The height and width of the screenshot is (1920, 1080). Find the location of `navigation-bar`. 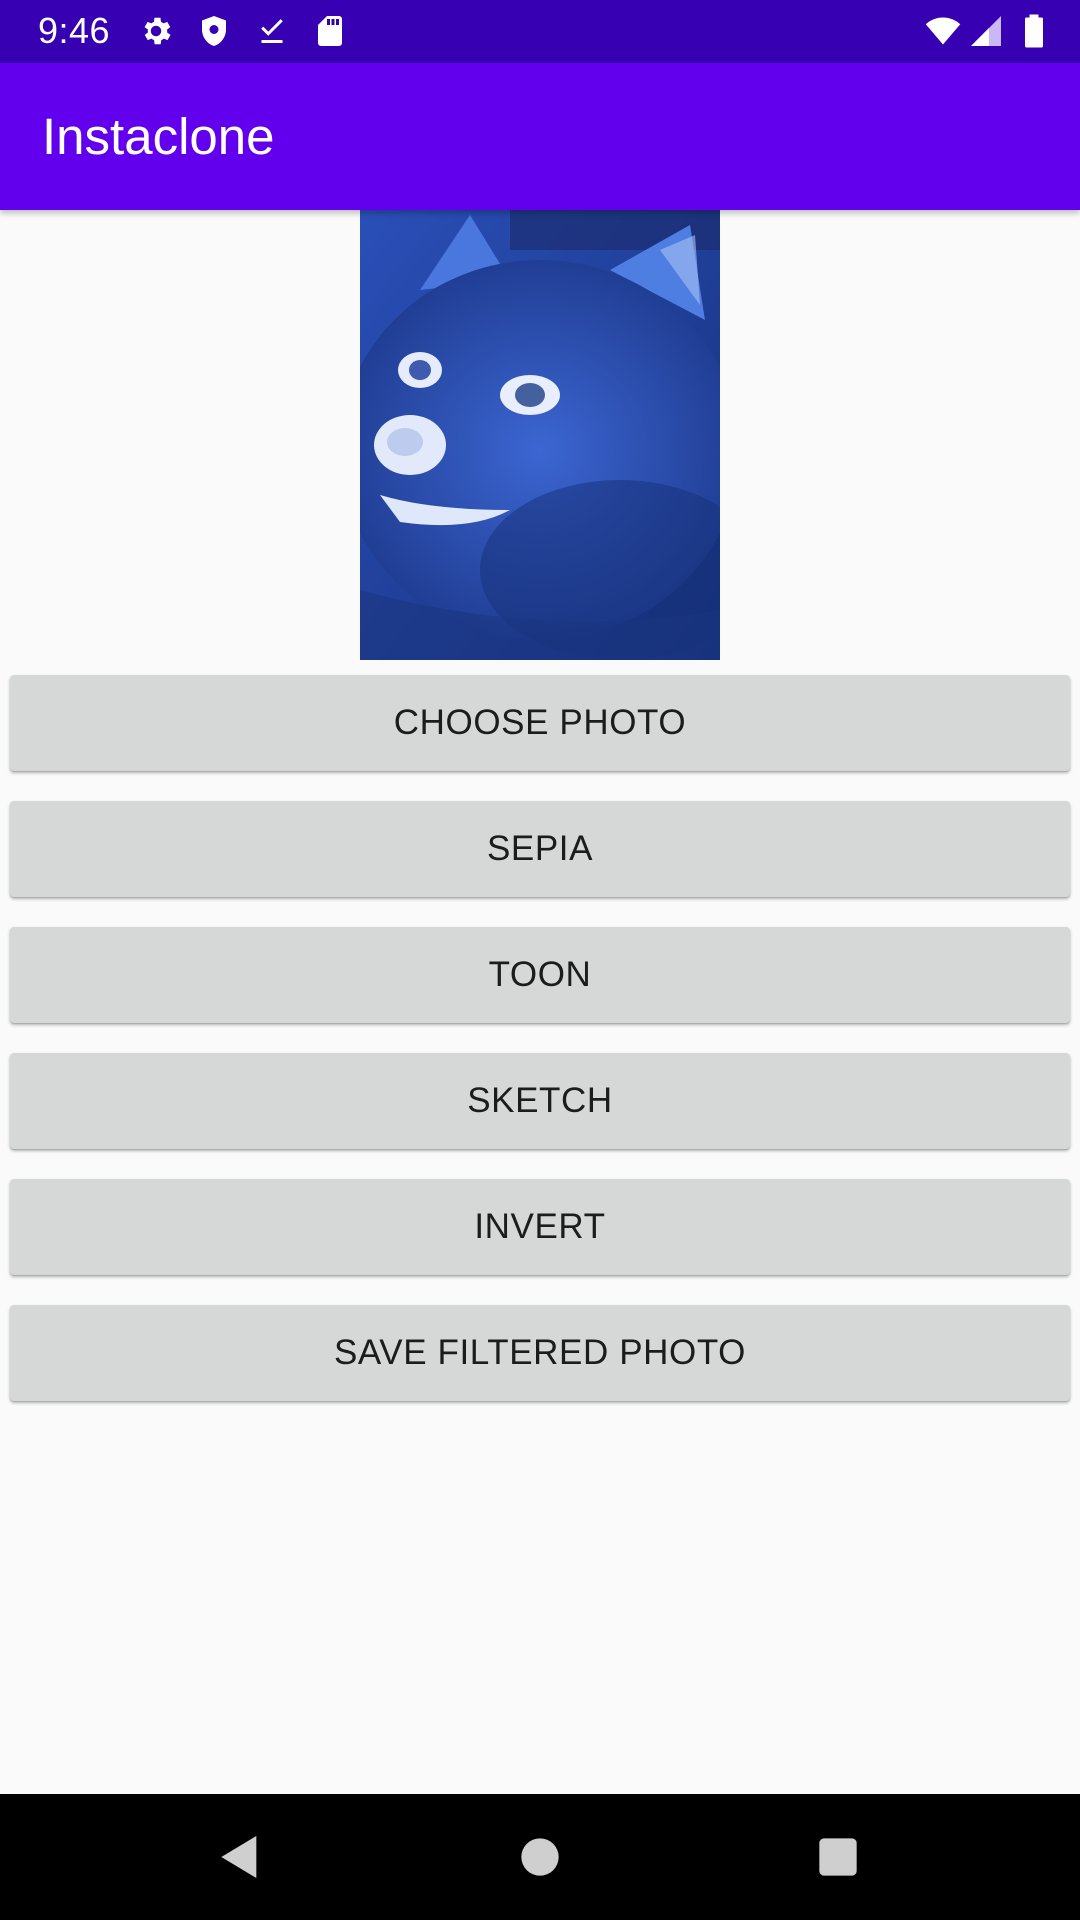

navigation-bar is located at coordinates (540, 1857).